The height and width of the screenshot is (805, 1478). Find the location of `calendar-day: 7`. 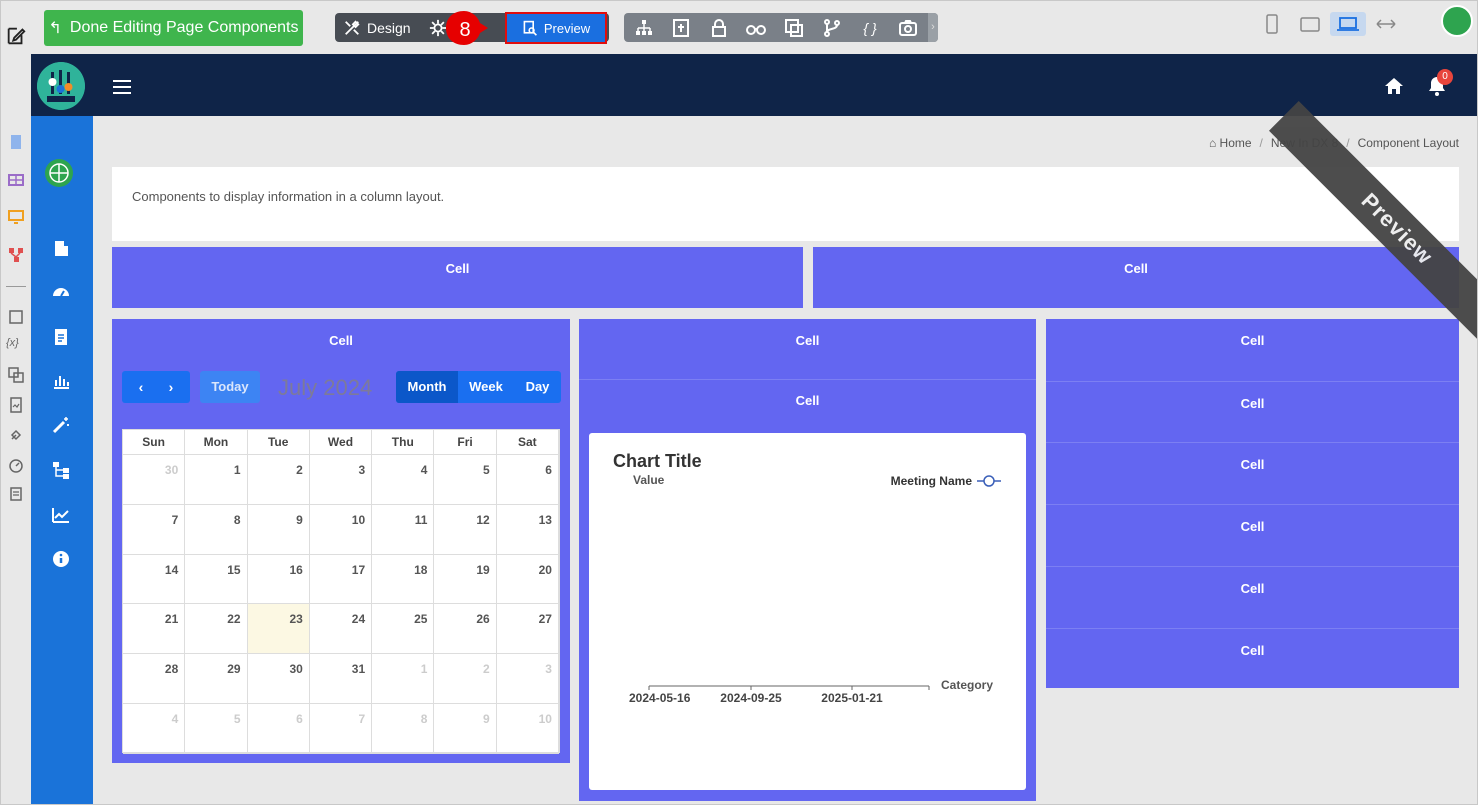

calendar-day: 7 is located at coordinates (154, 529).